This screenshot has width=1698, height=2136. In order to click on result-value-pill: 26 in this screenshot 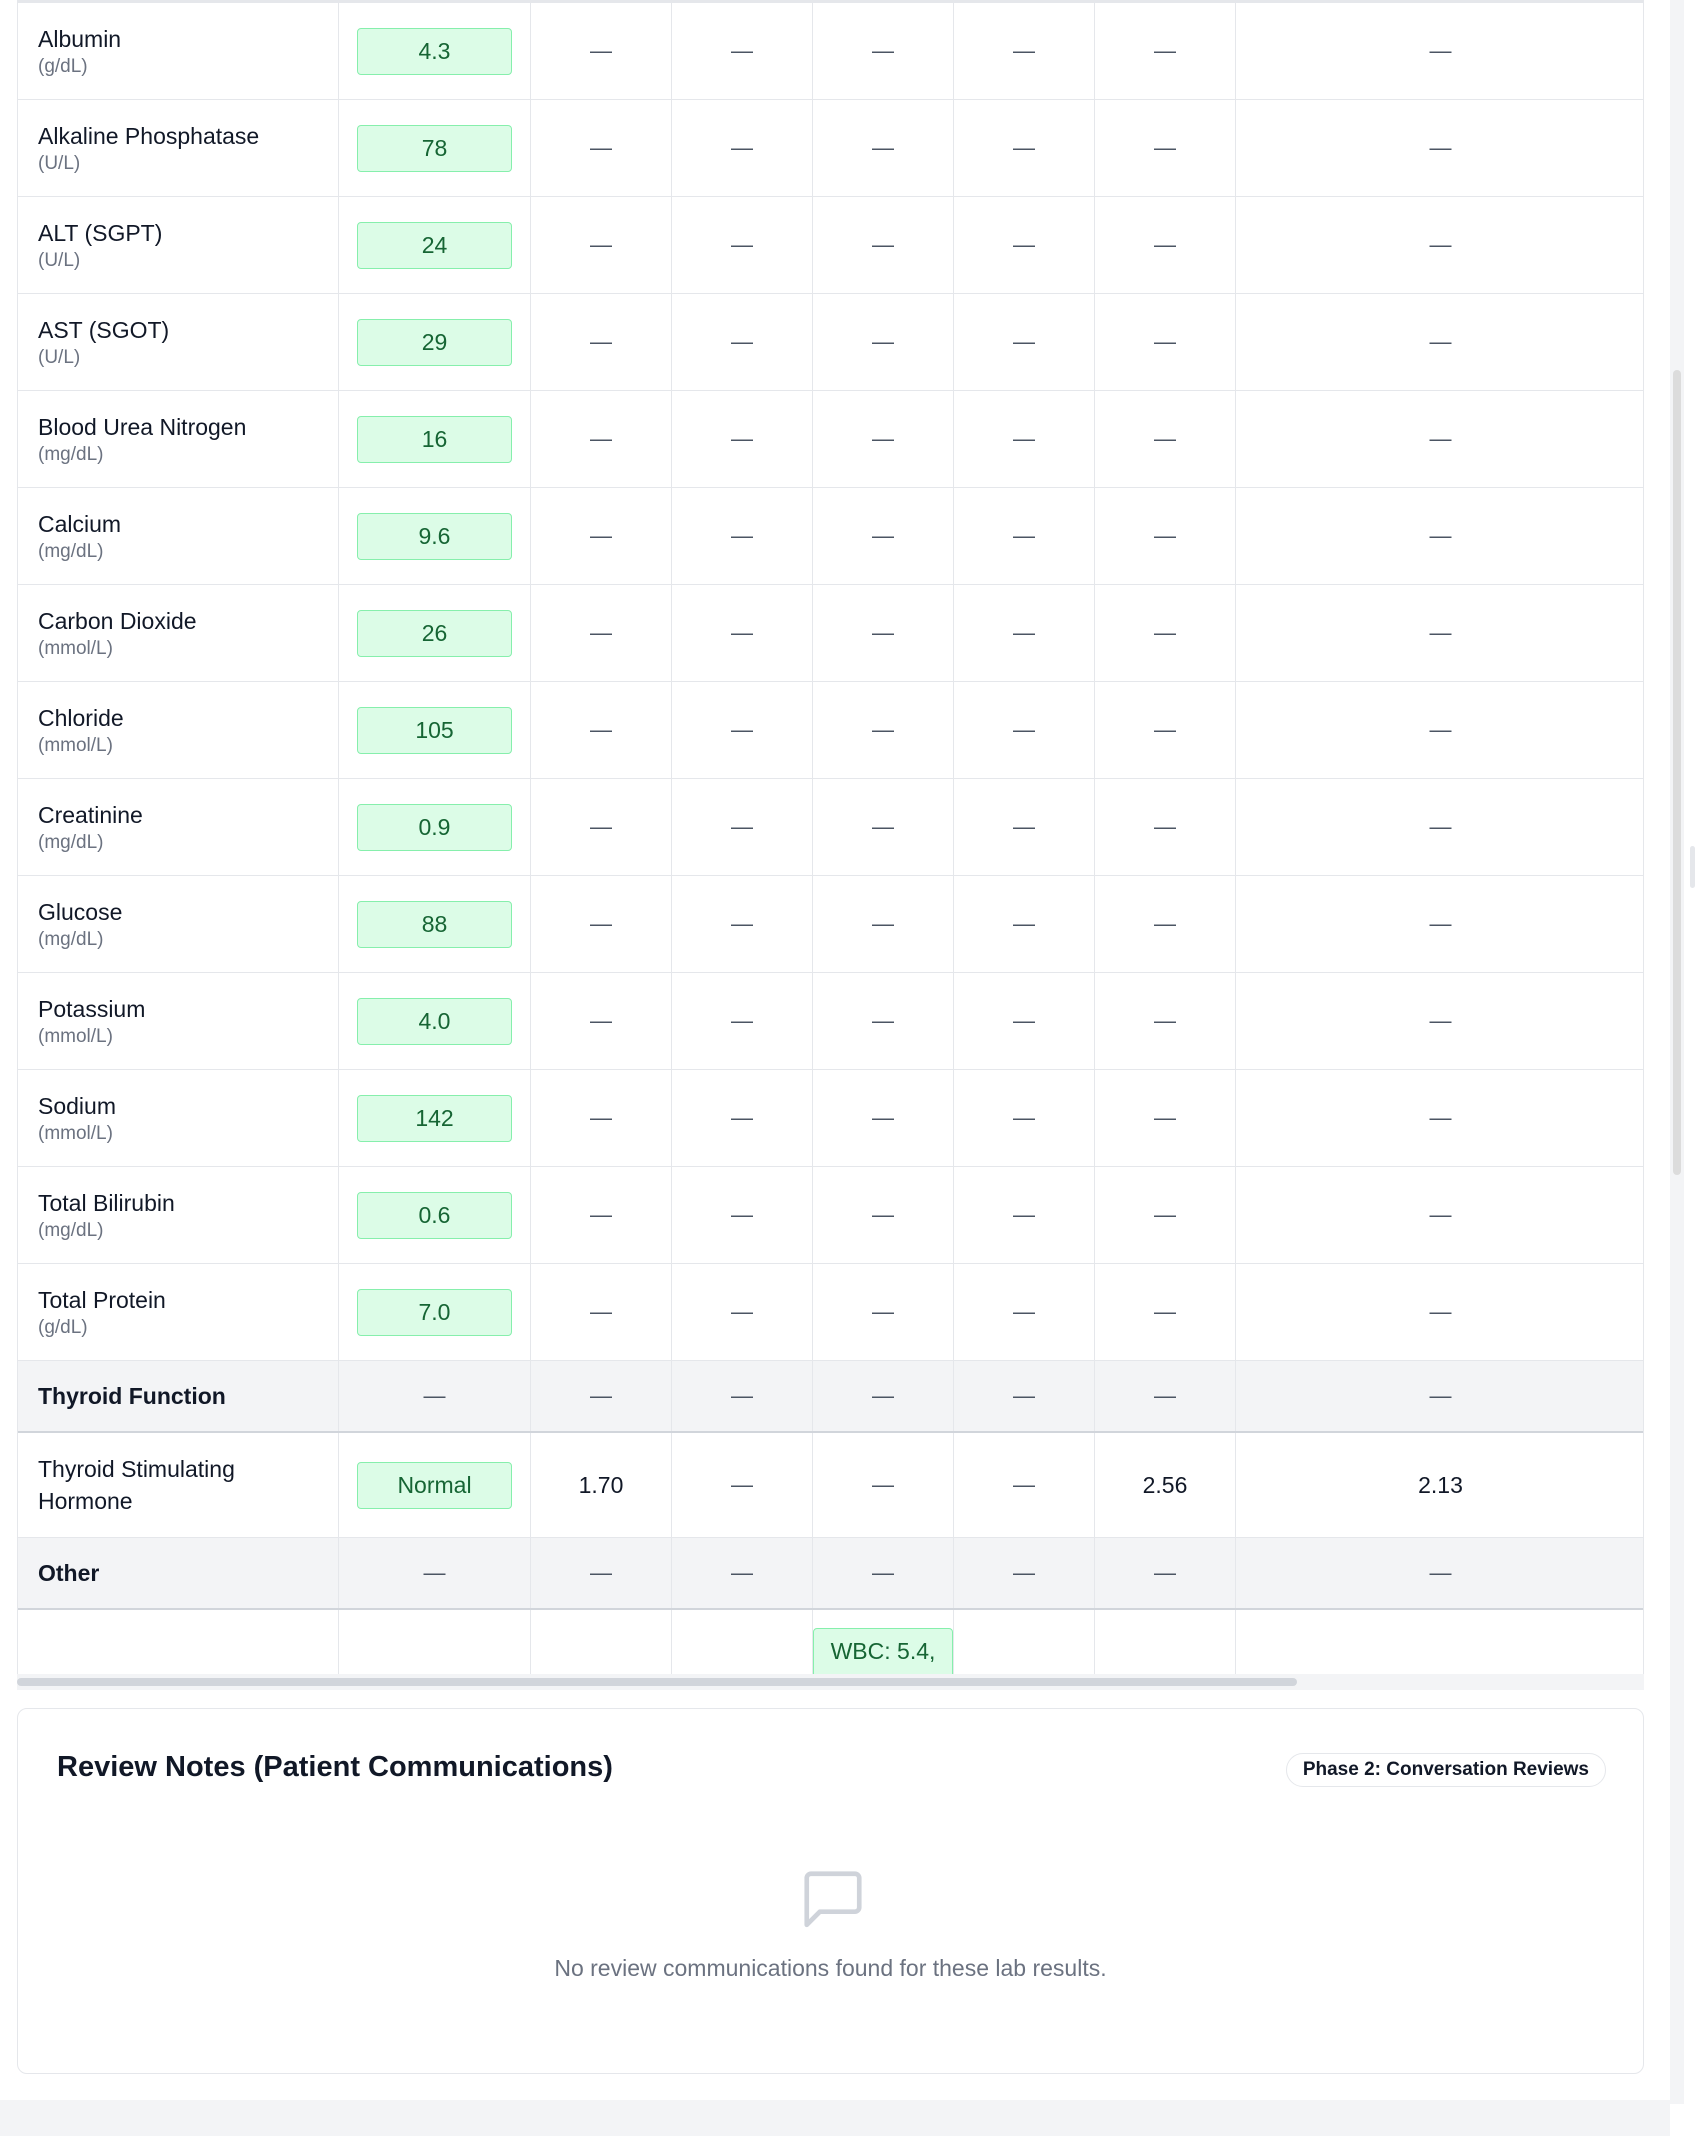, I will do `click(434, 633)`.